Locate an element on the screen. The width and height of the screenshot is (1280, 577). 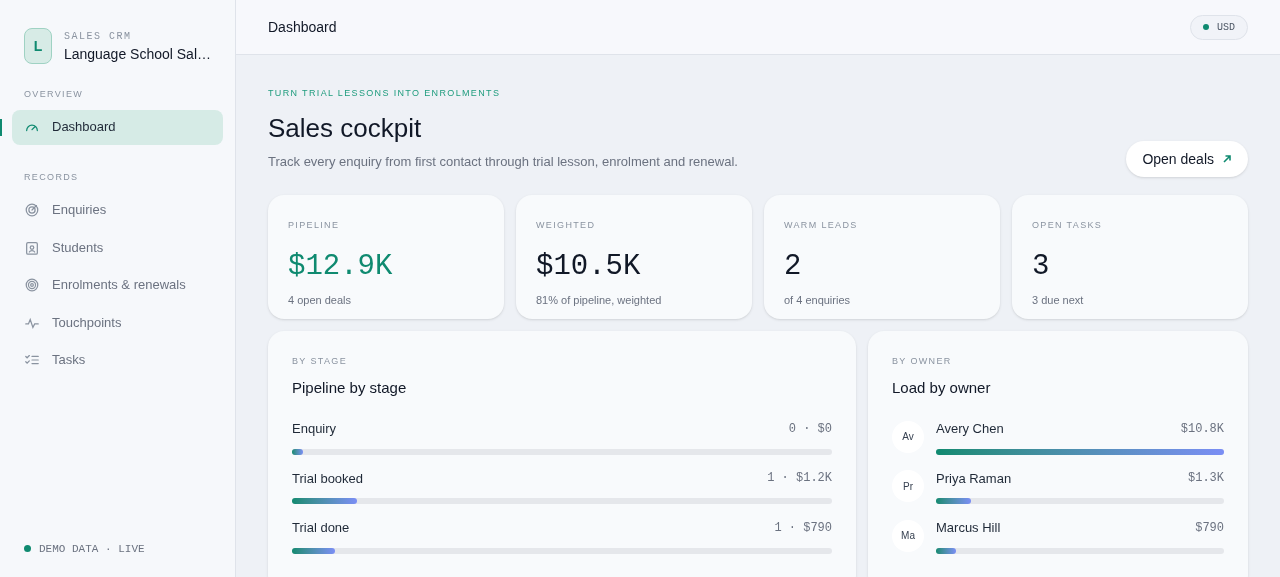
nav-section-title: OVERVIEW is located at coordinates (54, 94).